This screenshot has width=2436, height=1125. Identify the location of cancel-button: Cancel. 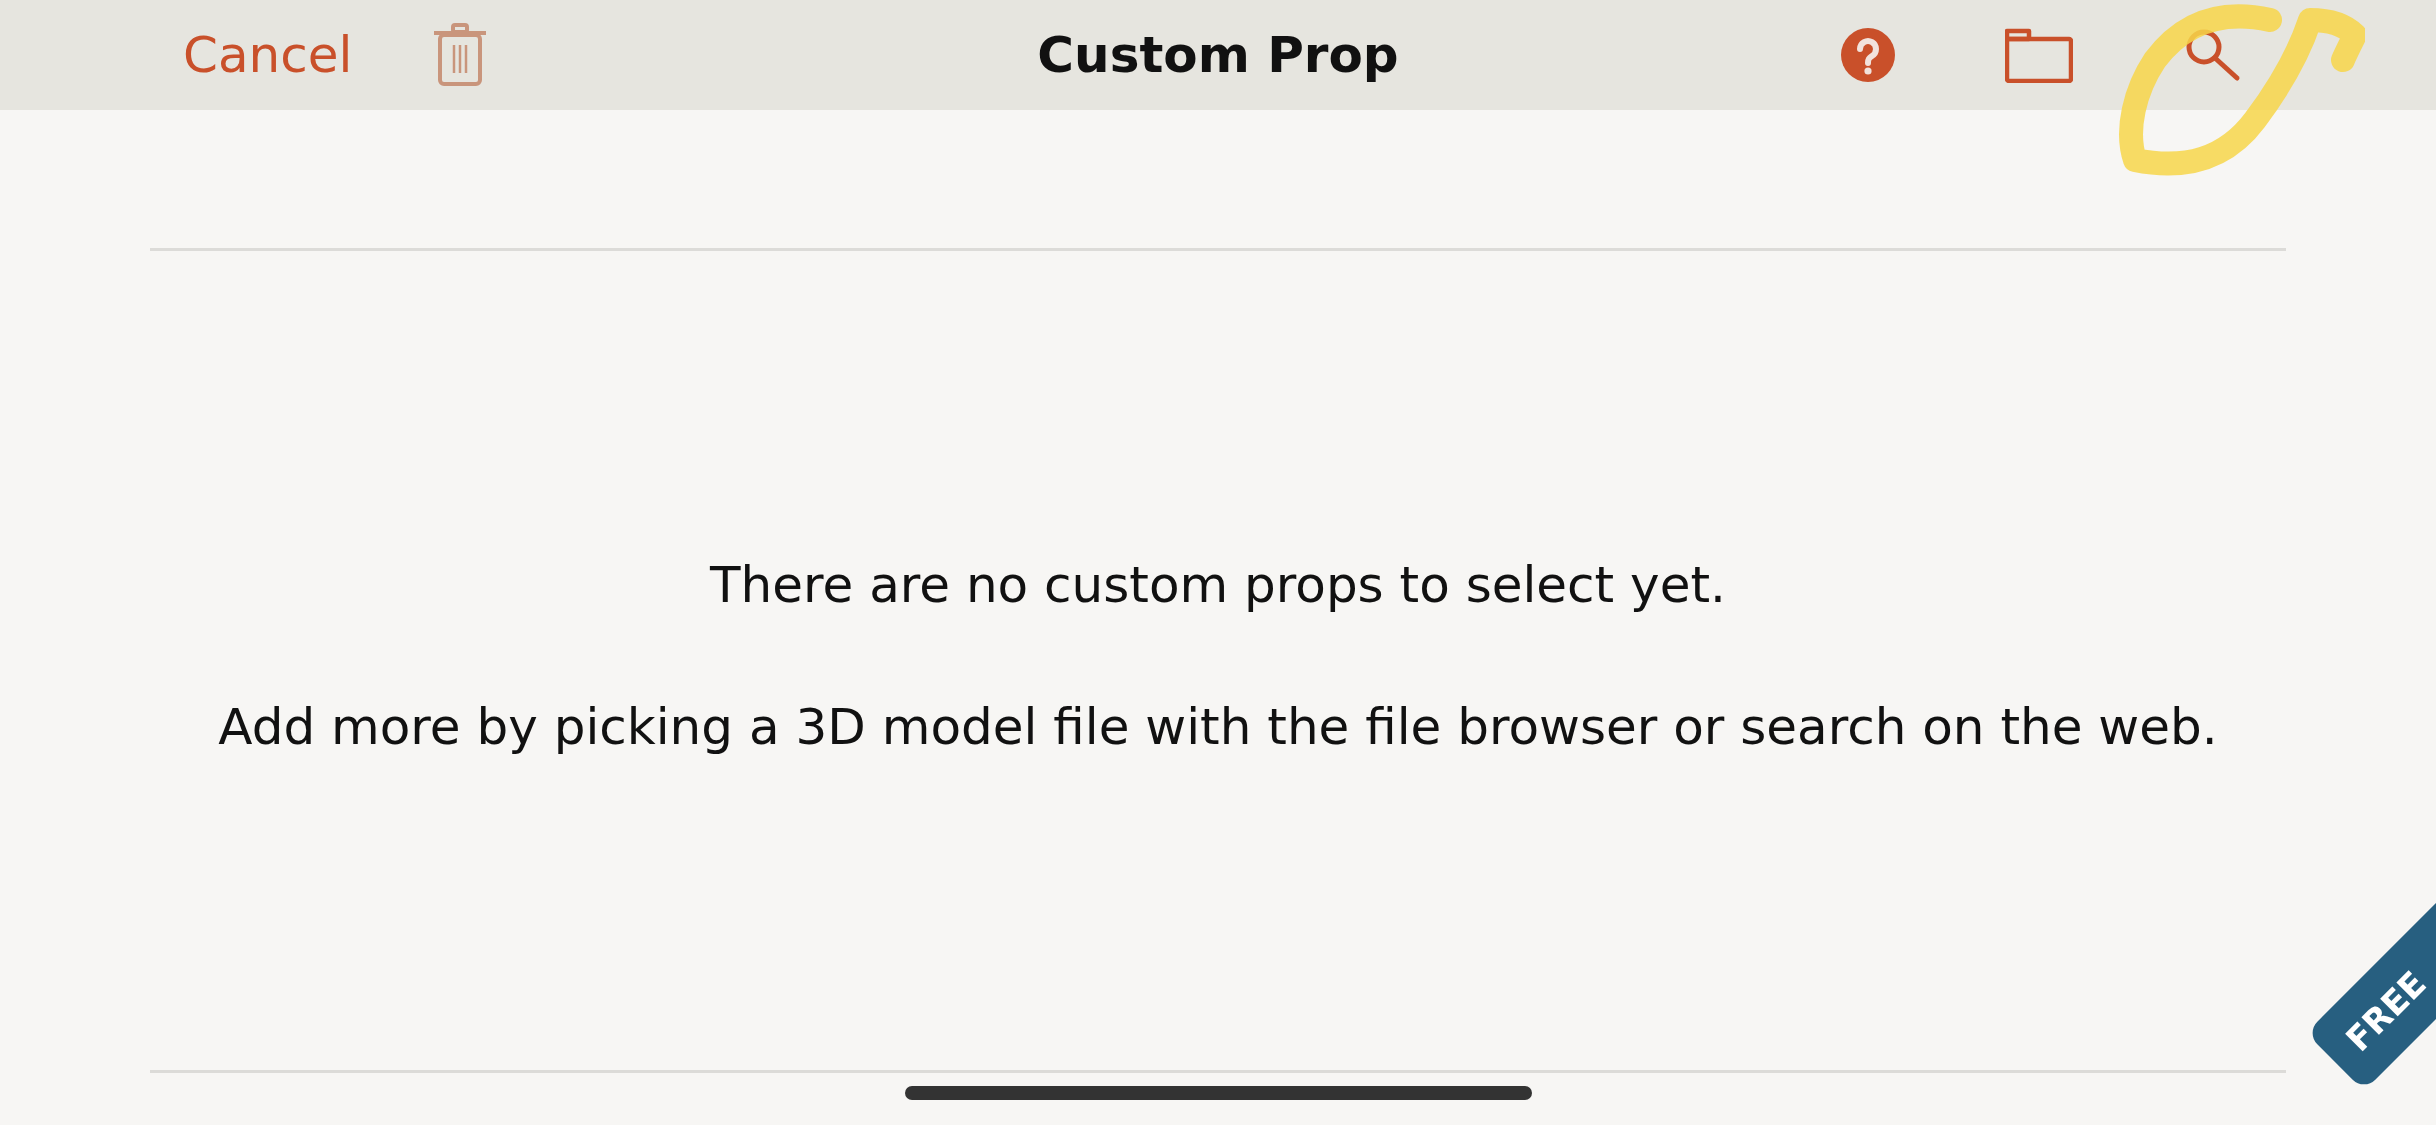
(268, 55).